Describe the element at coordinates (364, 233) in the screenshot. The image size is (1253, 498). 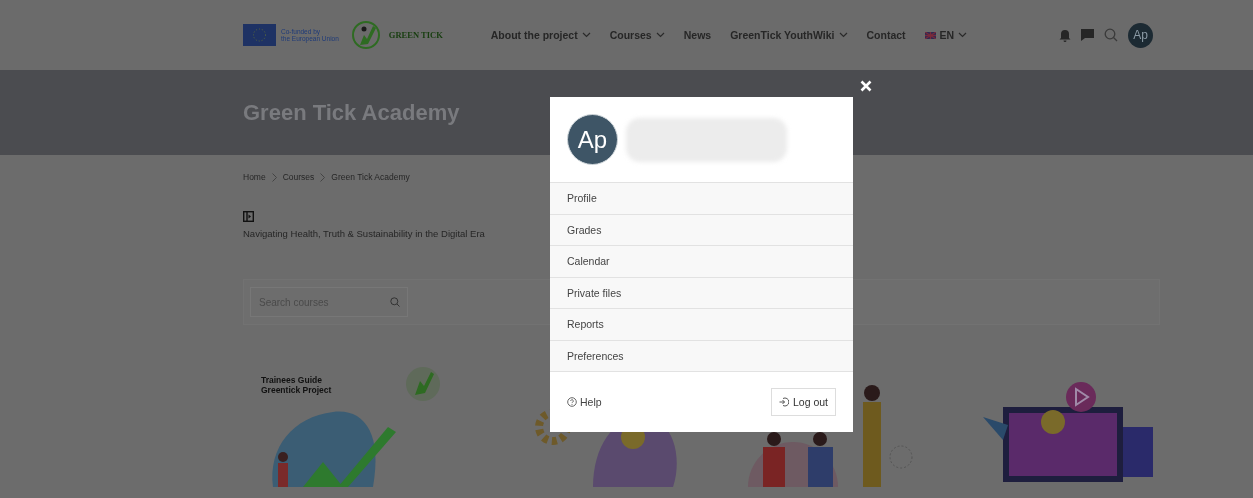
I see `course-summary: Navigating Health, Truth & Sustainability in the Digital Era` at that location.